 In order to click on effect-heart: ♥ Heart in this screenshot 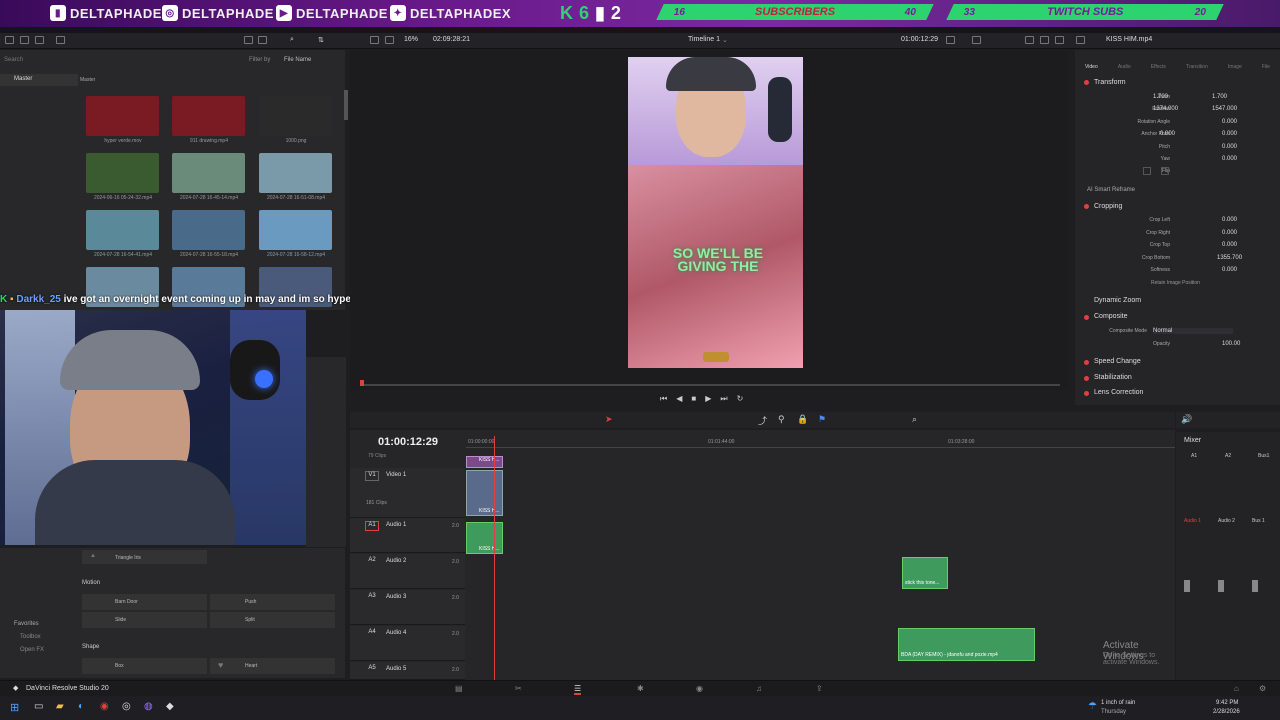, I will do `click(272, 666)`.